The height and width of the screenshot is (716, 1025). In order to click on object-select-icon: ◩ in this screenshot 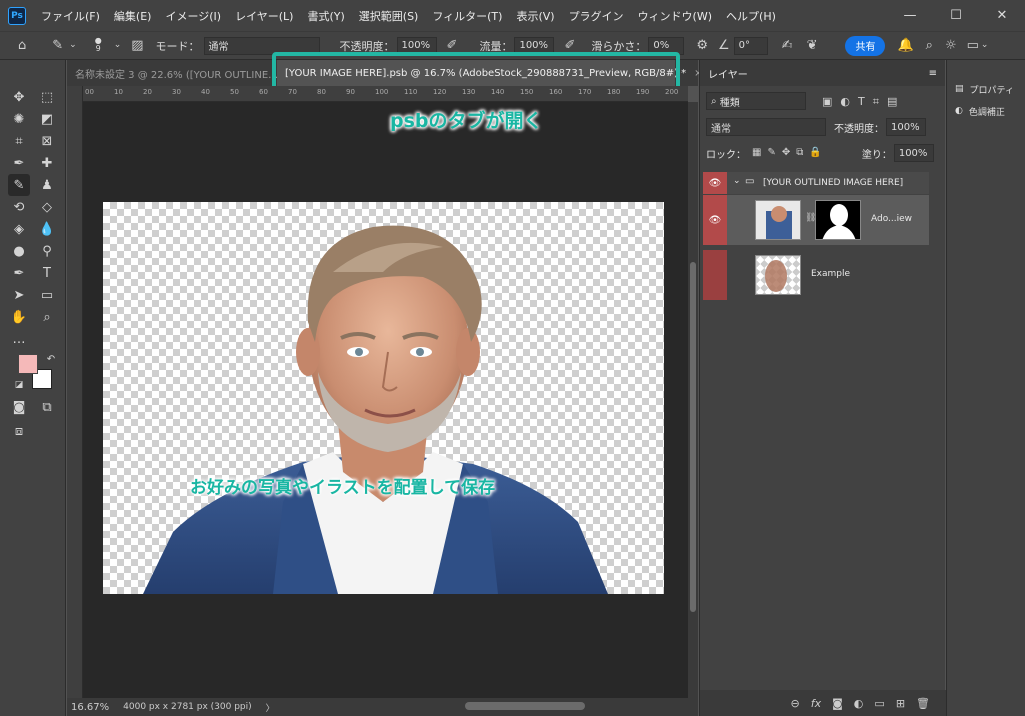, I will do `click(47, 119)`.